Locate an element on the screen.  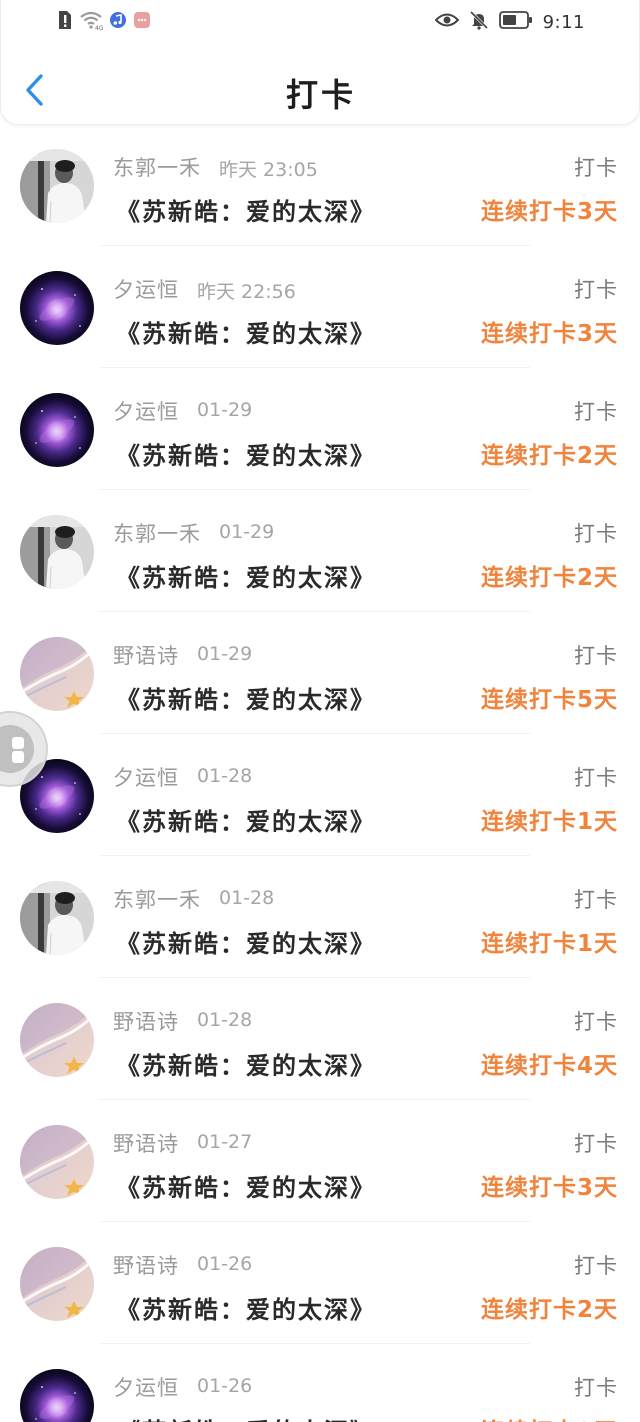
list-item: 野语诗 01-28 《苏新皓：爱的太深》 打卡 连续打卡4天 is located at coordinates (320, 1039).